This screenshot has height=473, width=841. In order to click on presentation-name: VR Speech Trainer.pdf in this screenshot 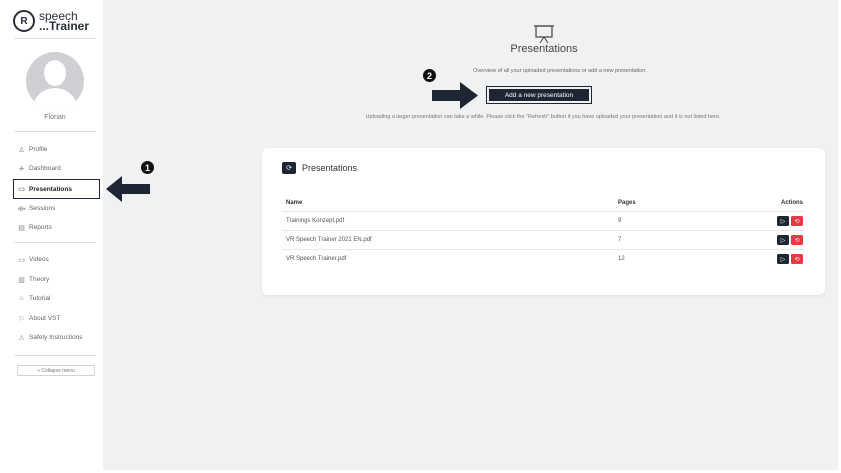, I will do `click(316, 259)`.